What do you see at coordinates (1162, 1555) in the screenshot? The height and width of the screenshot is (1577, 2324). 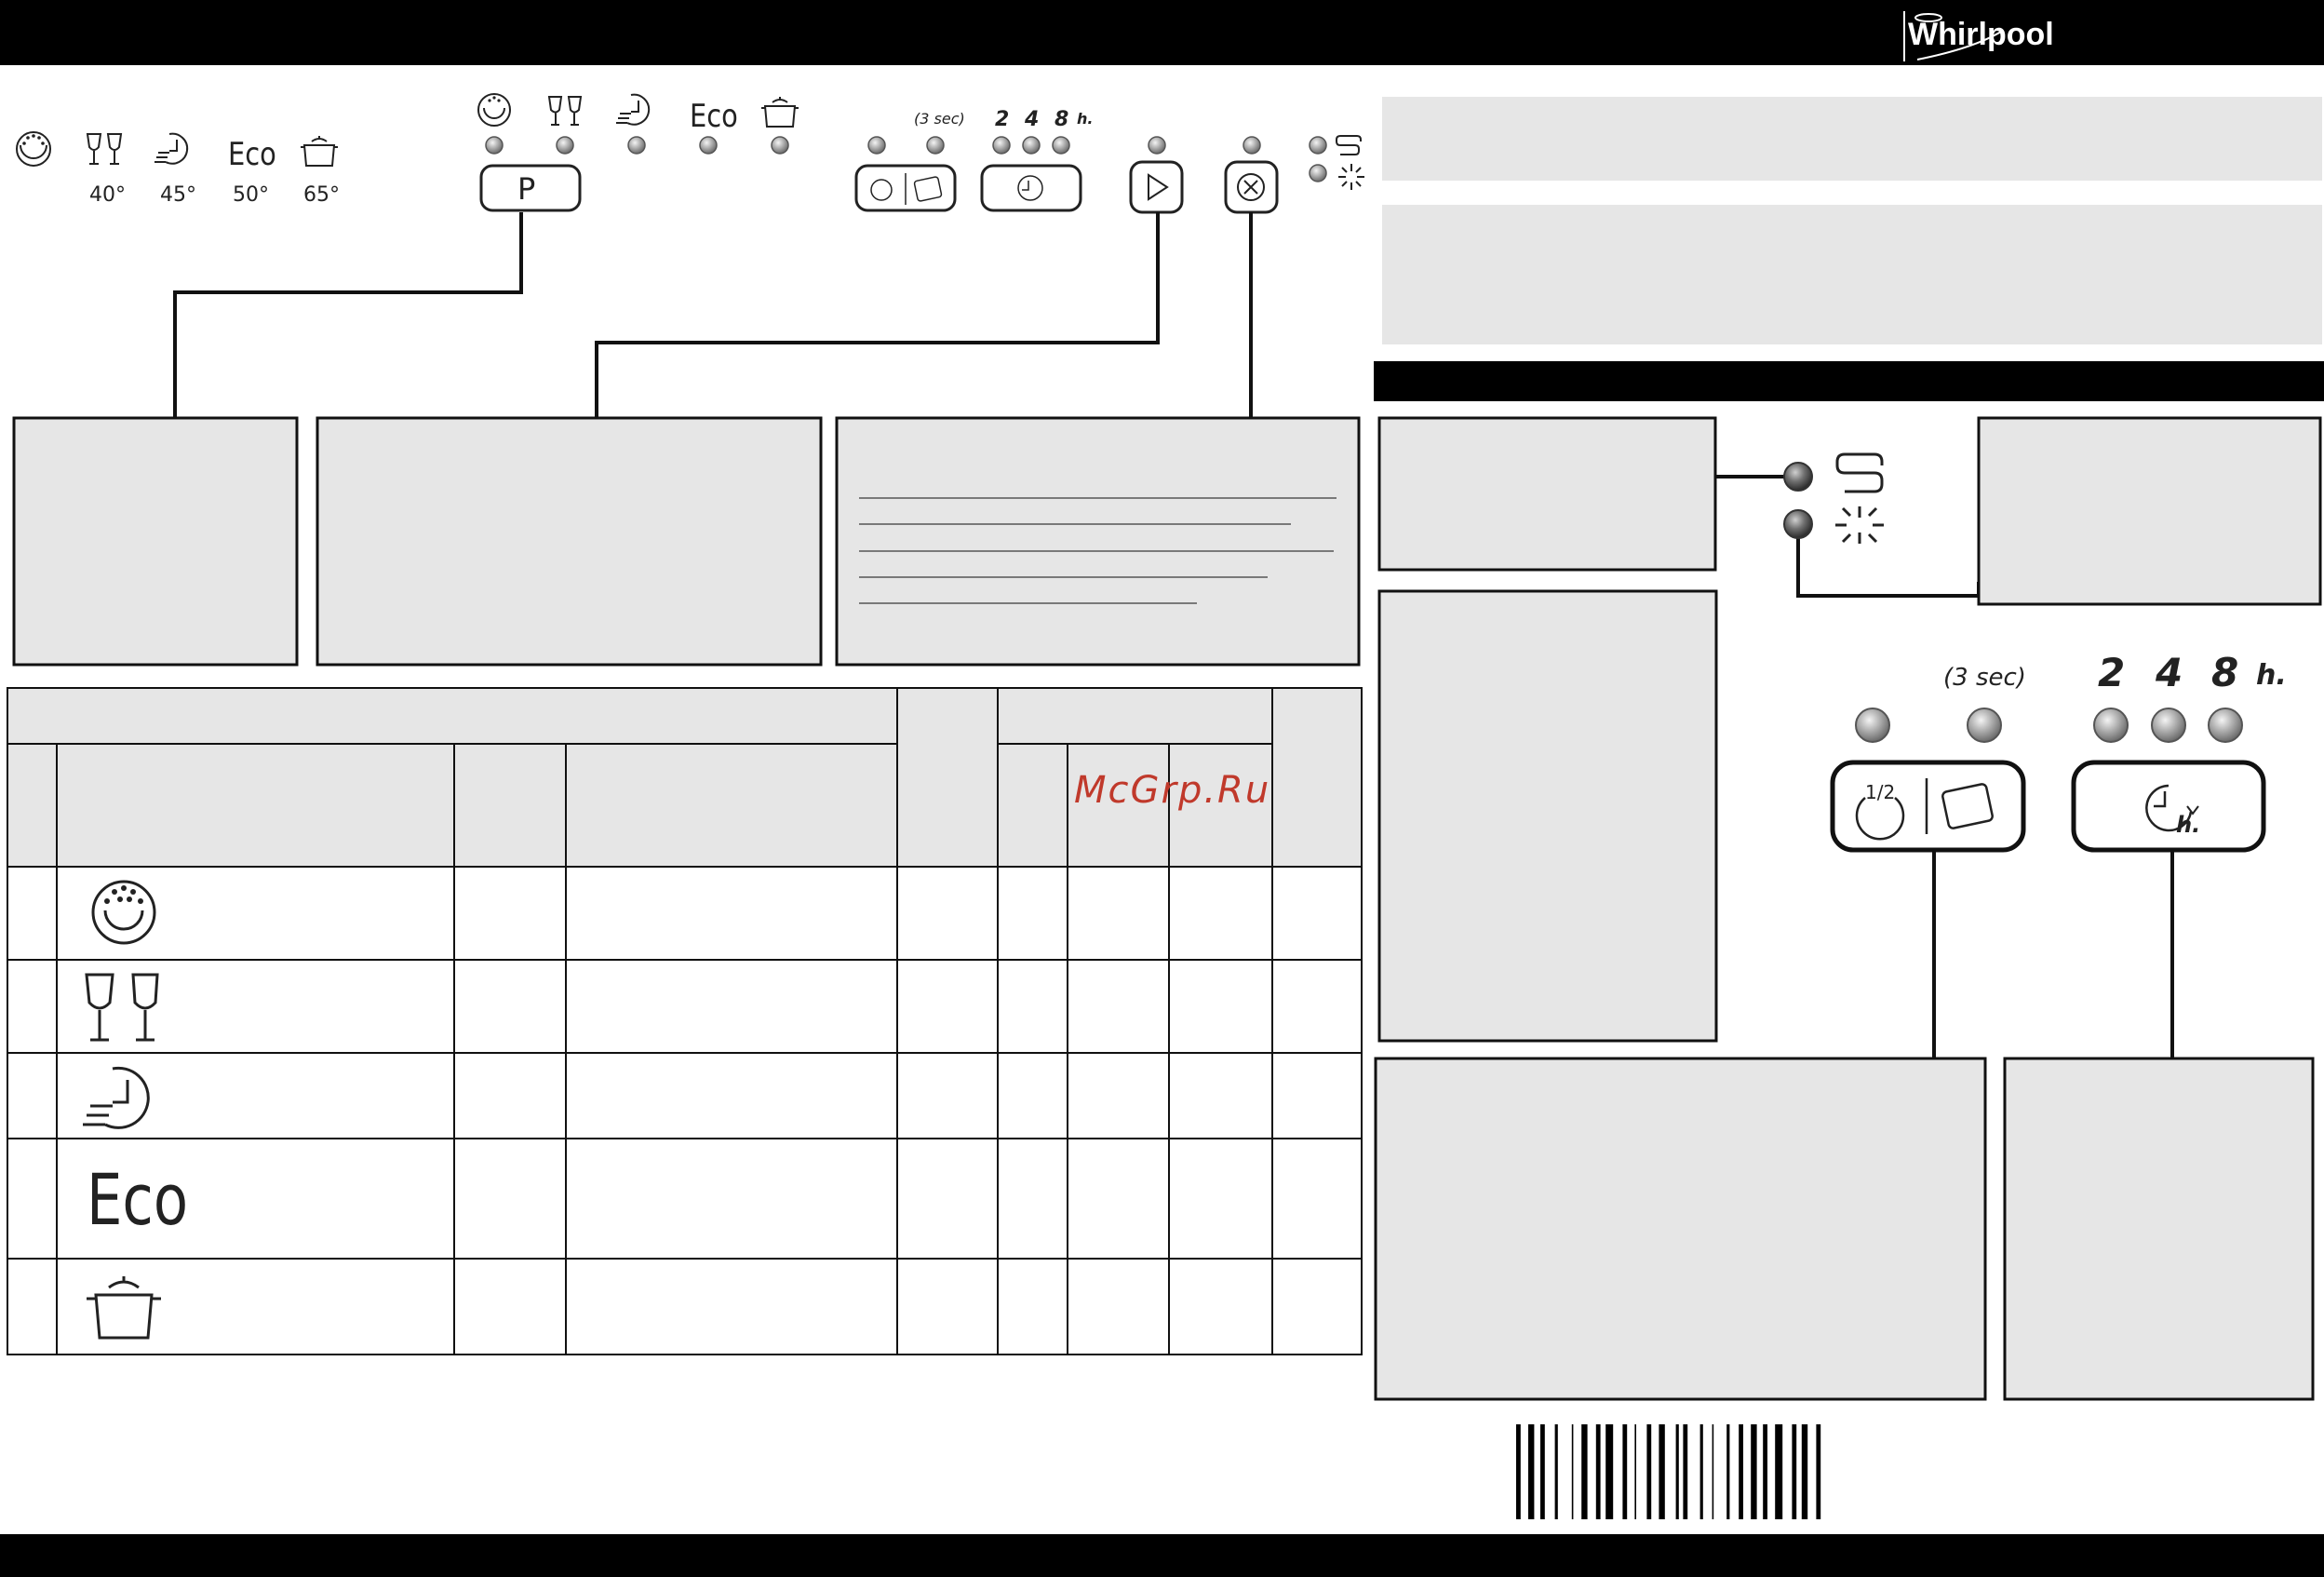 I see `bottom-bar` at bounding box center [1162, 1555].